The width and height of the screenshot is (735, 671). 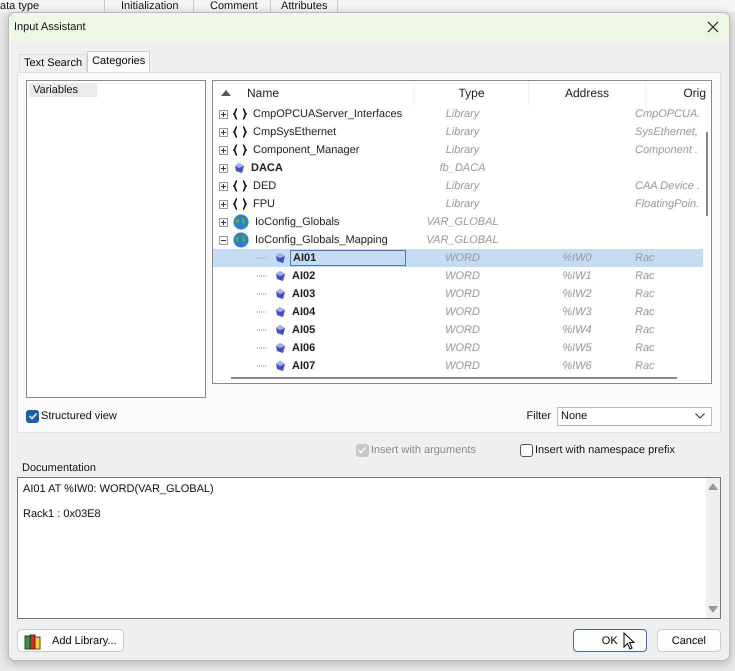 What do you see at coordinates (304, 294) in the screenshot?
I see `item-name: AI03` at bounding box center [304, 294].